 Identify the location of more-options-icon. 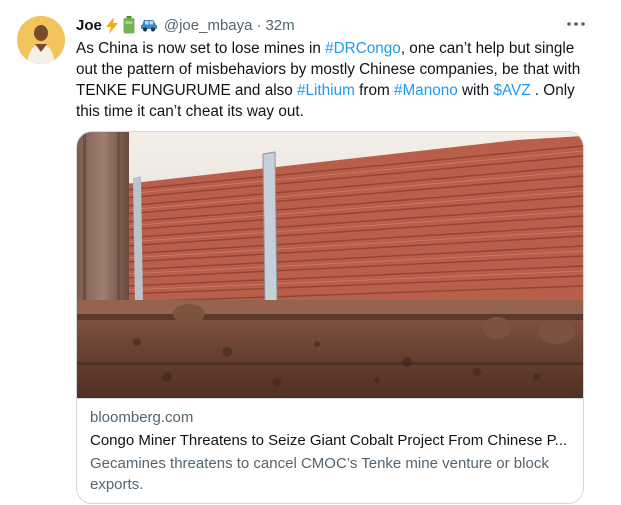
(576, 24).